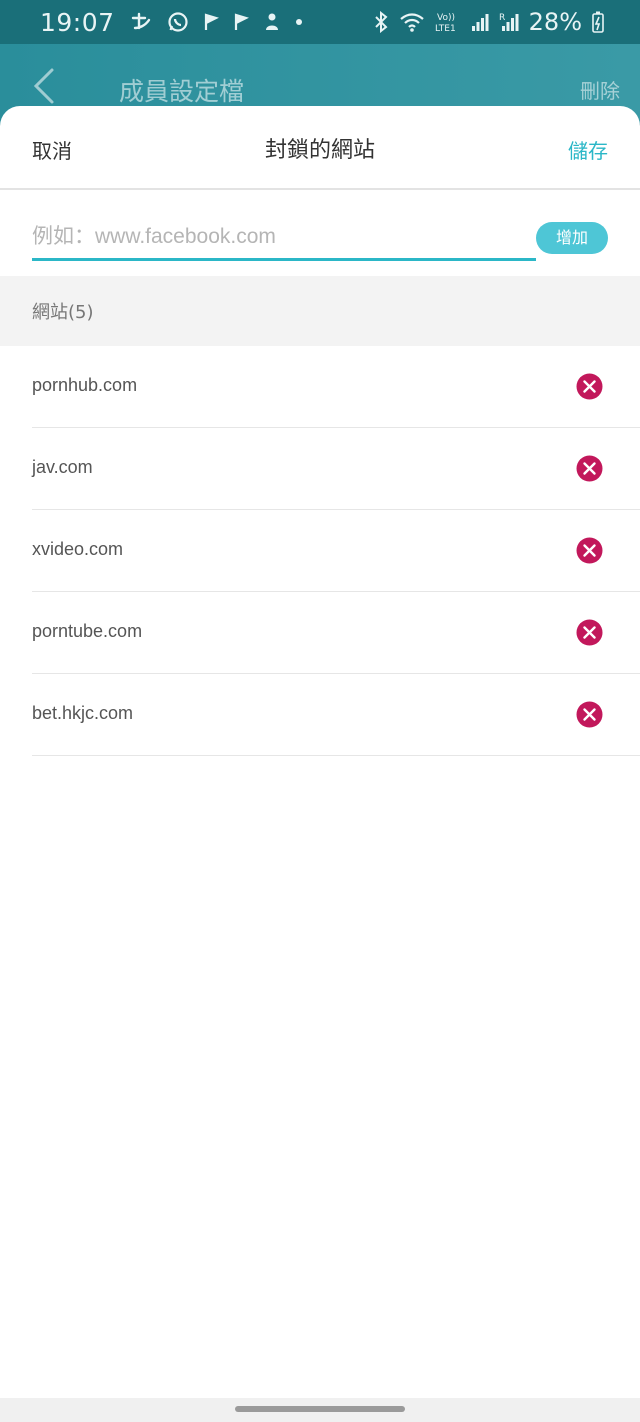 The width and height of the screenshot is (640, 1422). Describe the element at coordinates (446, 18) in the screenshot. I see `svg-text: Vo))` at that location.